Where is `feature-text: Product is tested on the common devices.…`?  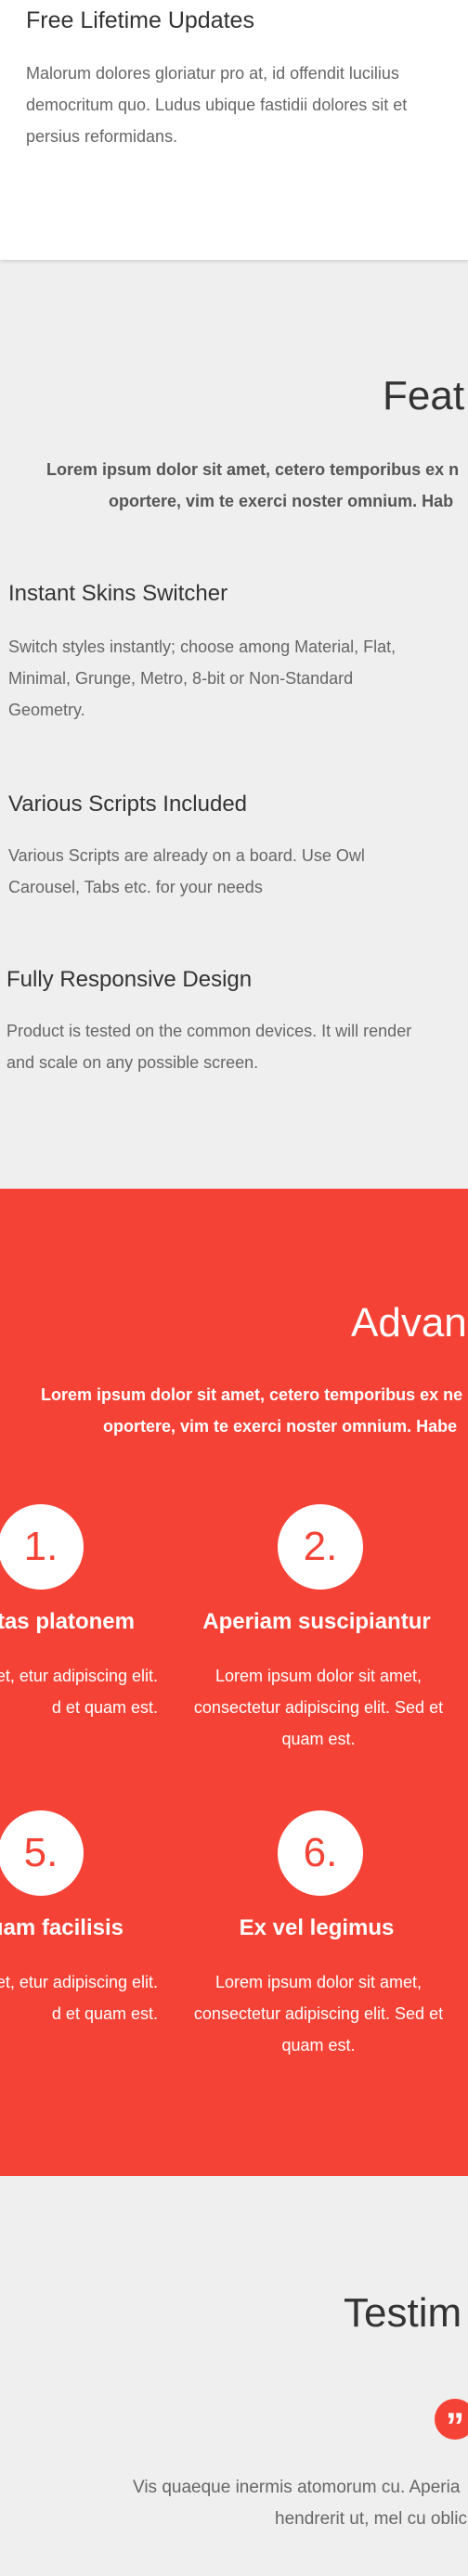
feature-text: Product is tested on the common devices.… is located at coordinates (209, 1047).